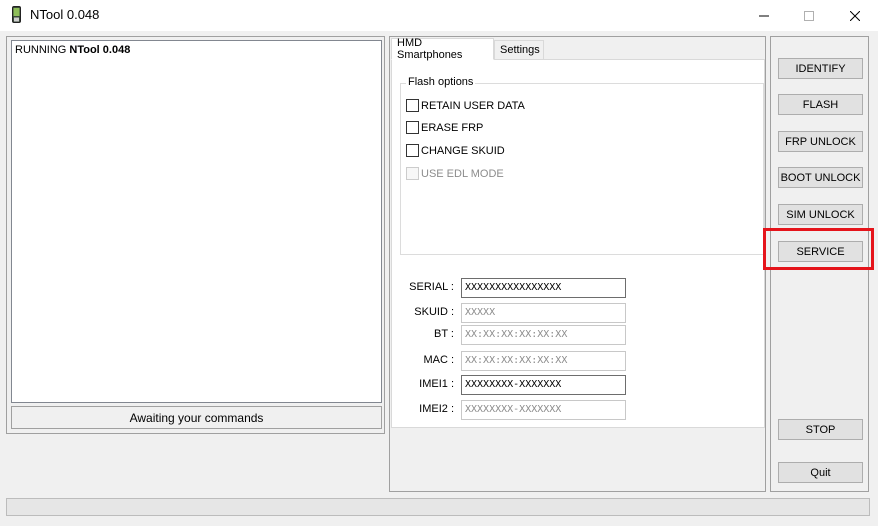 The height and width of the screenshot is (526, 878). What do you see at coordinates (820, 68) in the screenshot?
I see `identify-button: IDENTIFY` at bounding box center [820, 68].